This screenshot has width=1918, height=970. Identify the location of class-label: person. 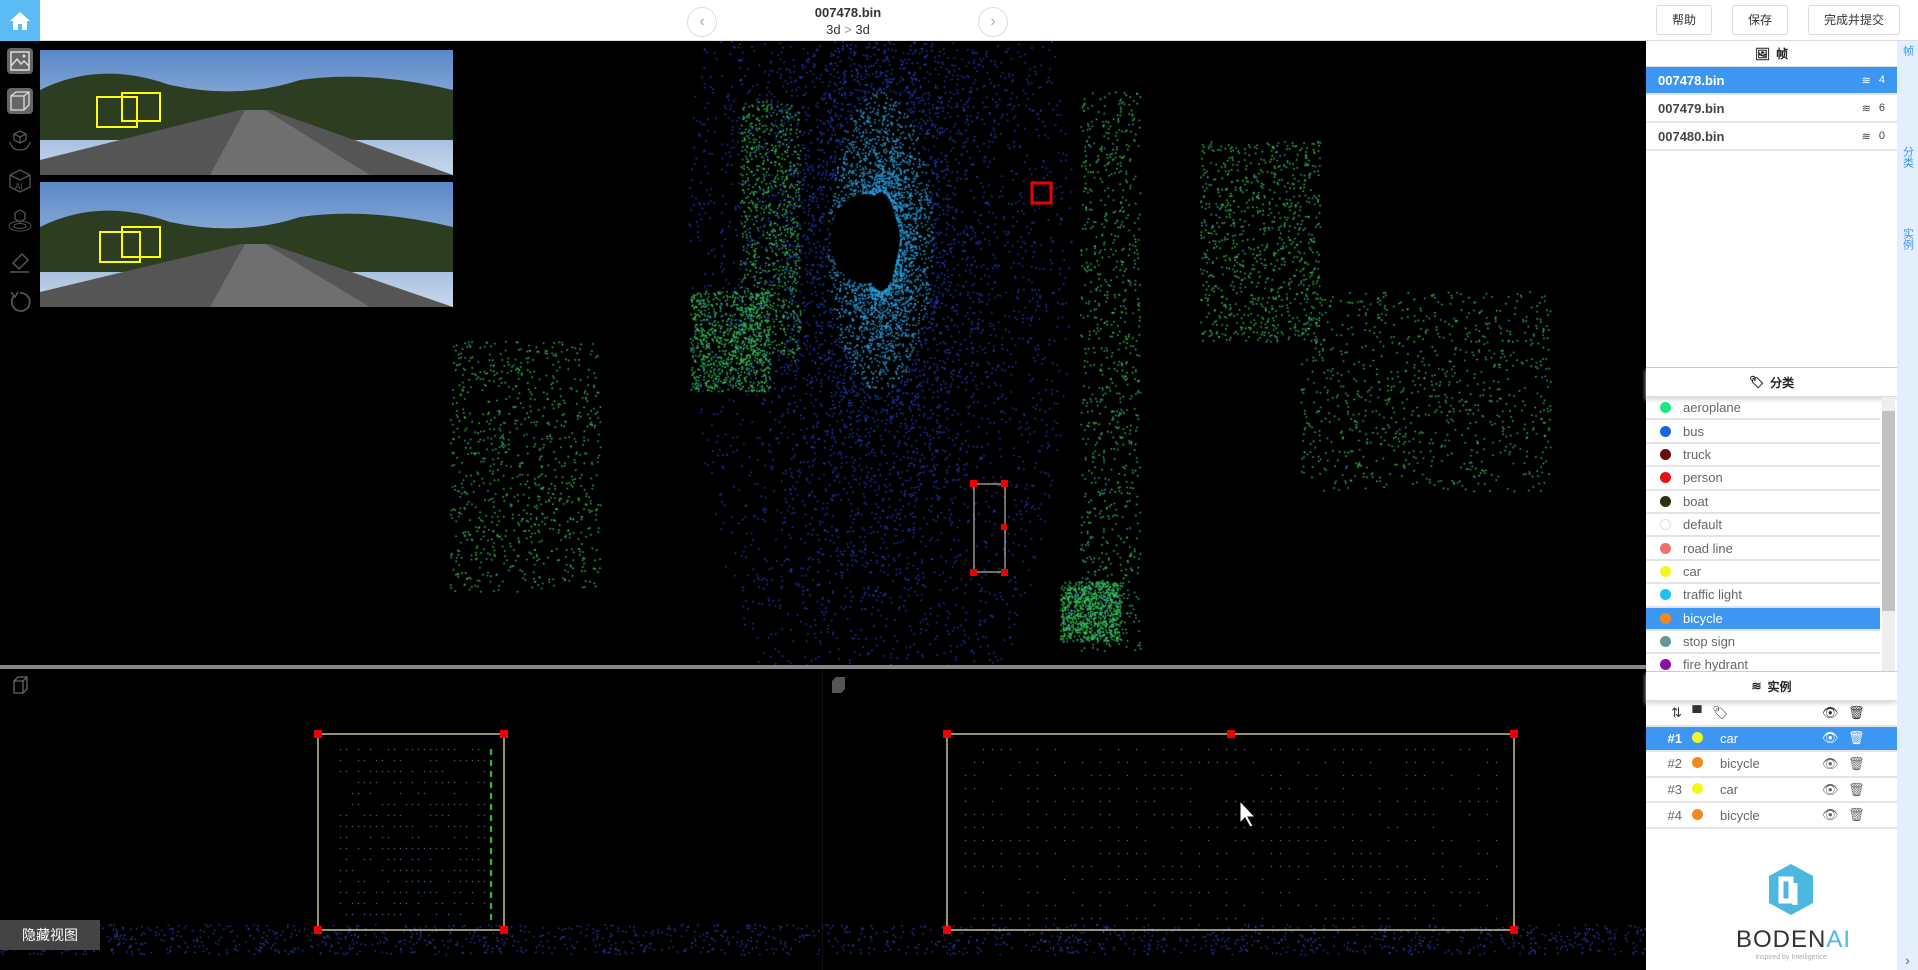
(1703, 478).